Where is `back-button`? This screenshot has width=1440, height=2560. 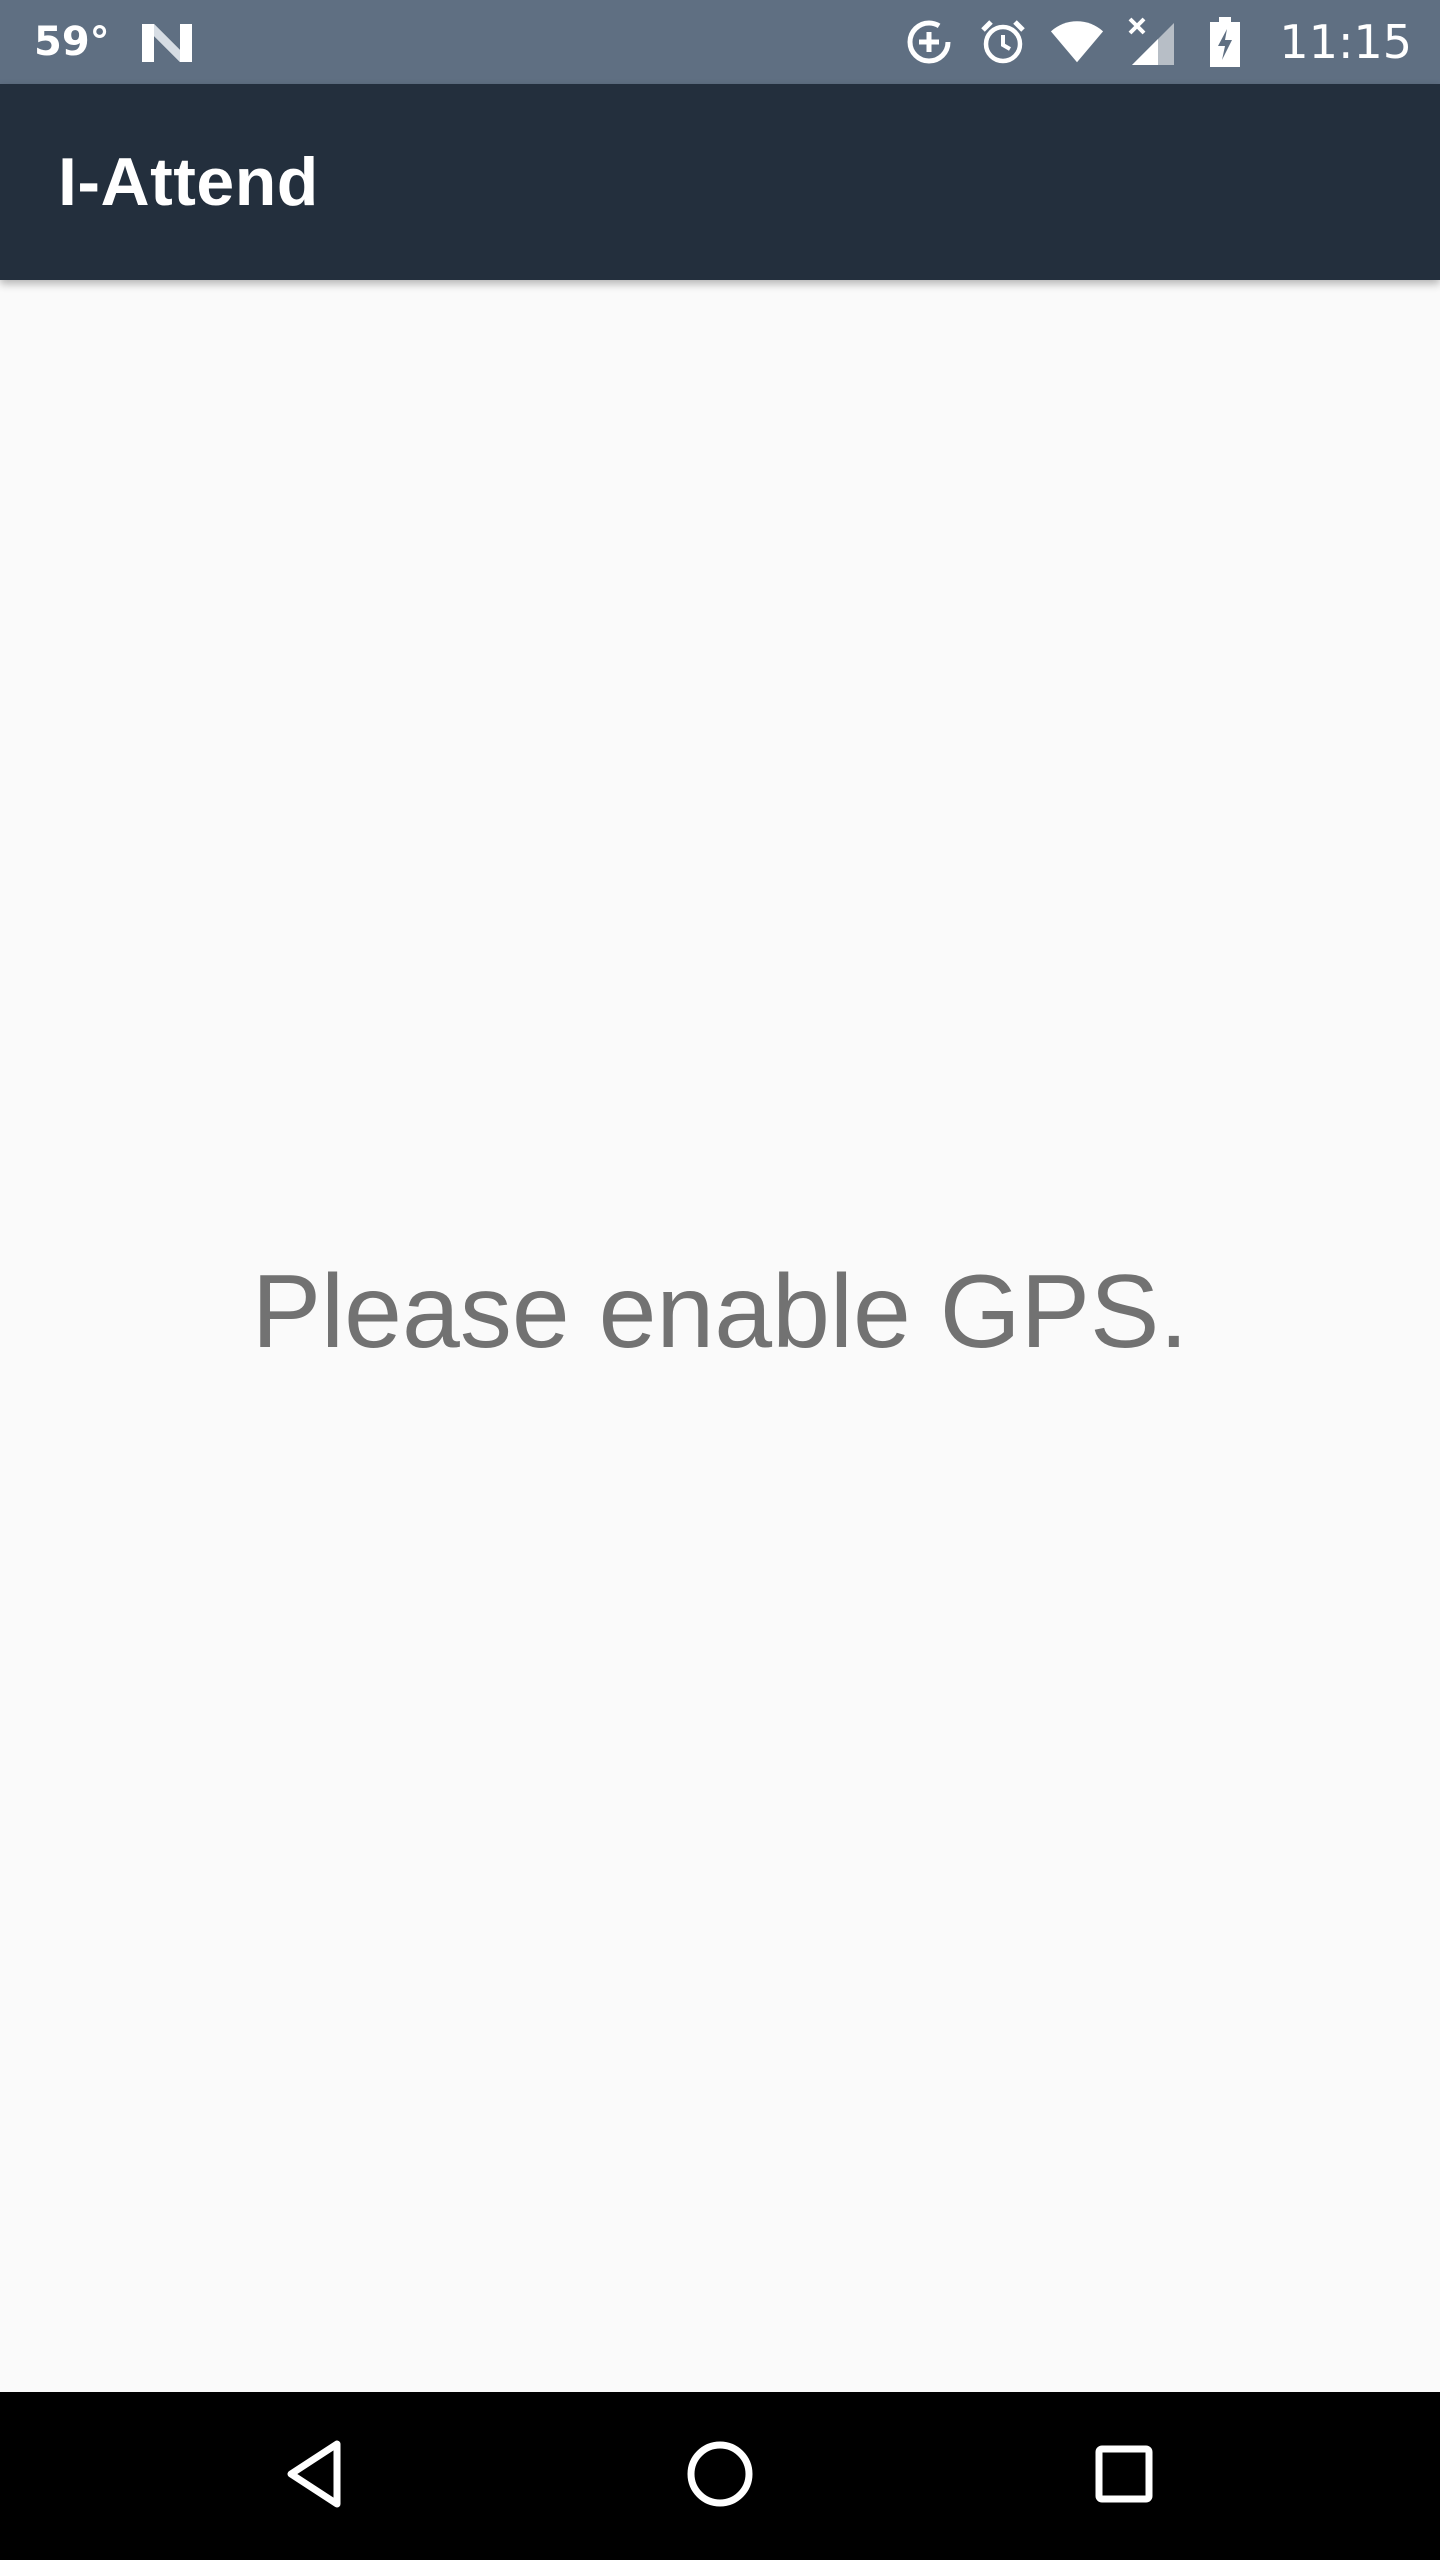 back-button is located at coordinates (316, 2476).